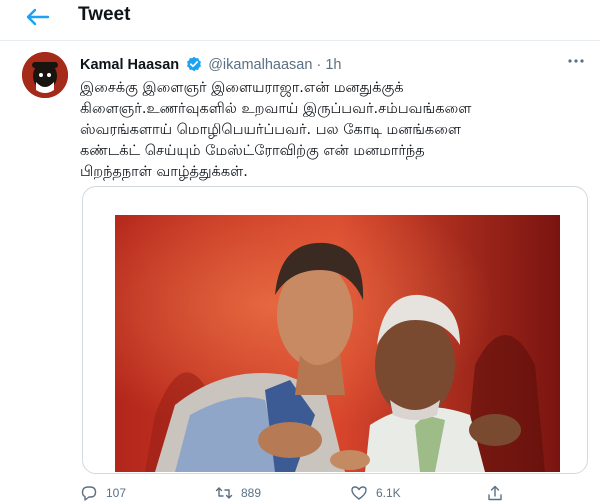 The height and width of the screenshot is (502, 600). I want to click on tweet-timestamp: 1h, so click(333, 65).